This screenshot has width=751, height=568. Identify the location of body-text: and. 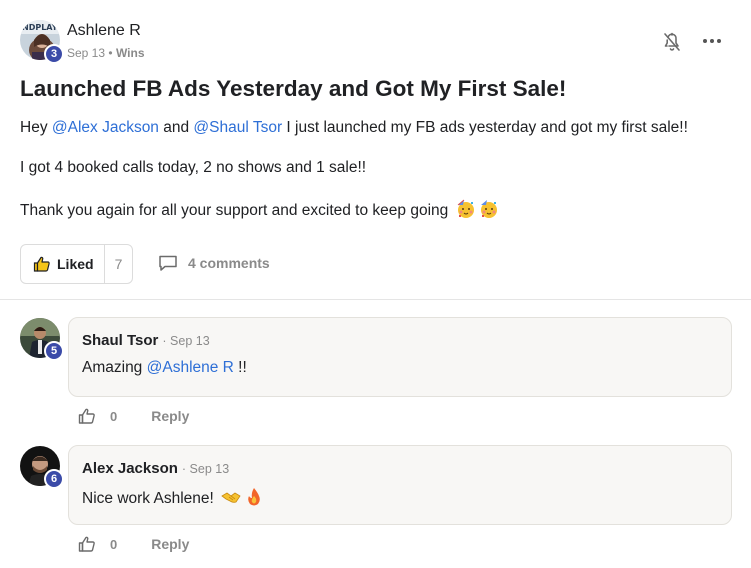
(176, 127).